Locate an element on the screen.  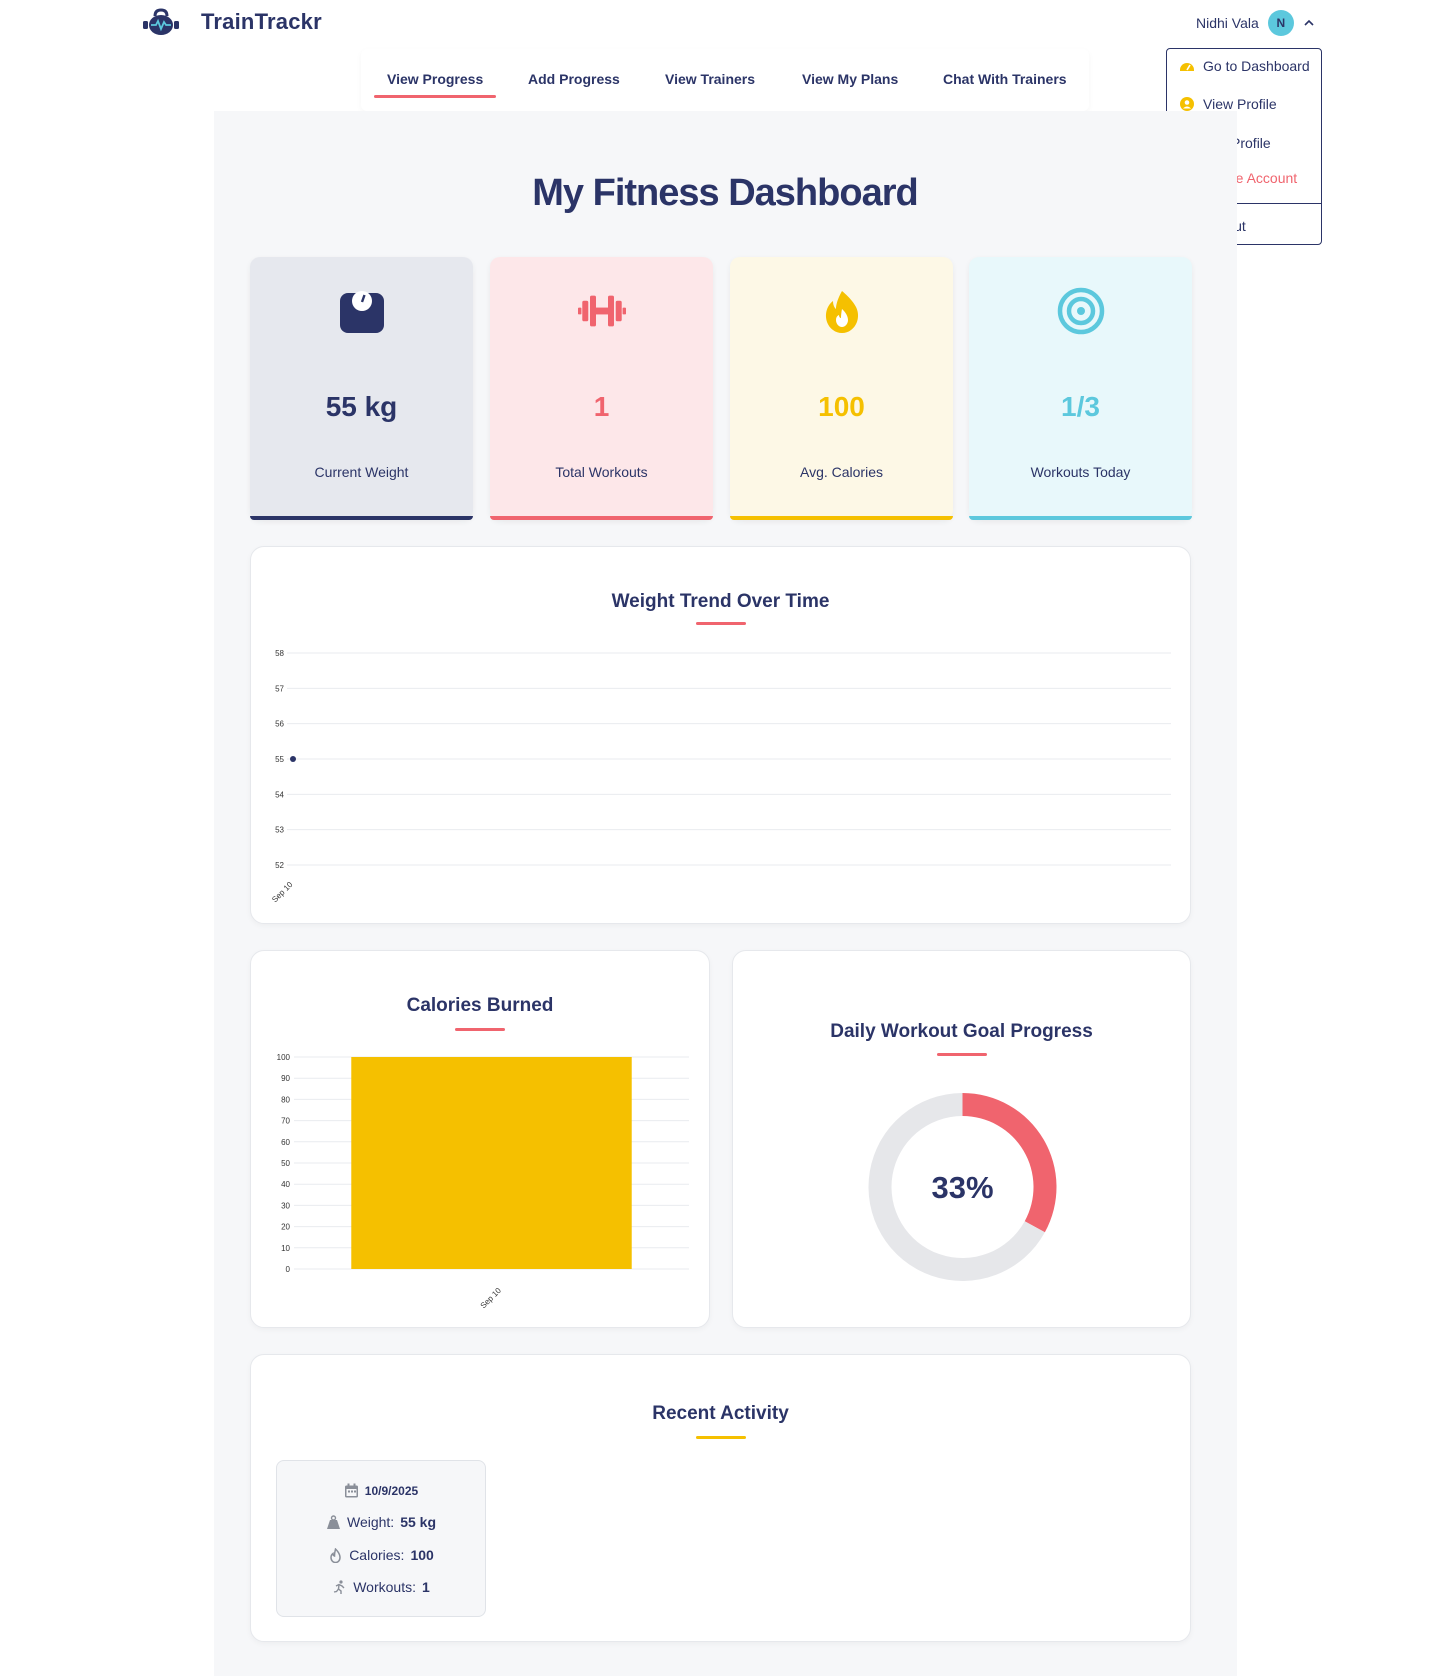
y-tick-label: 52 is located at coordinates (279, 865).